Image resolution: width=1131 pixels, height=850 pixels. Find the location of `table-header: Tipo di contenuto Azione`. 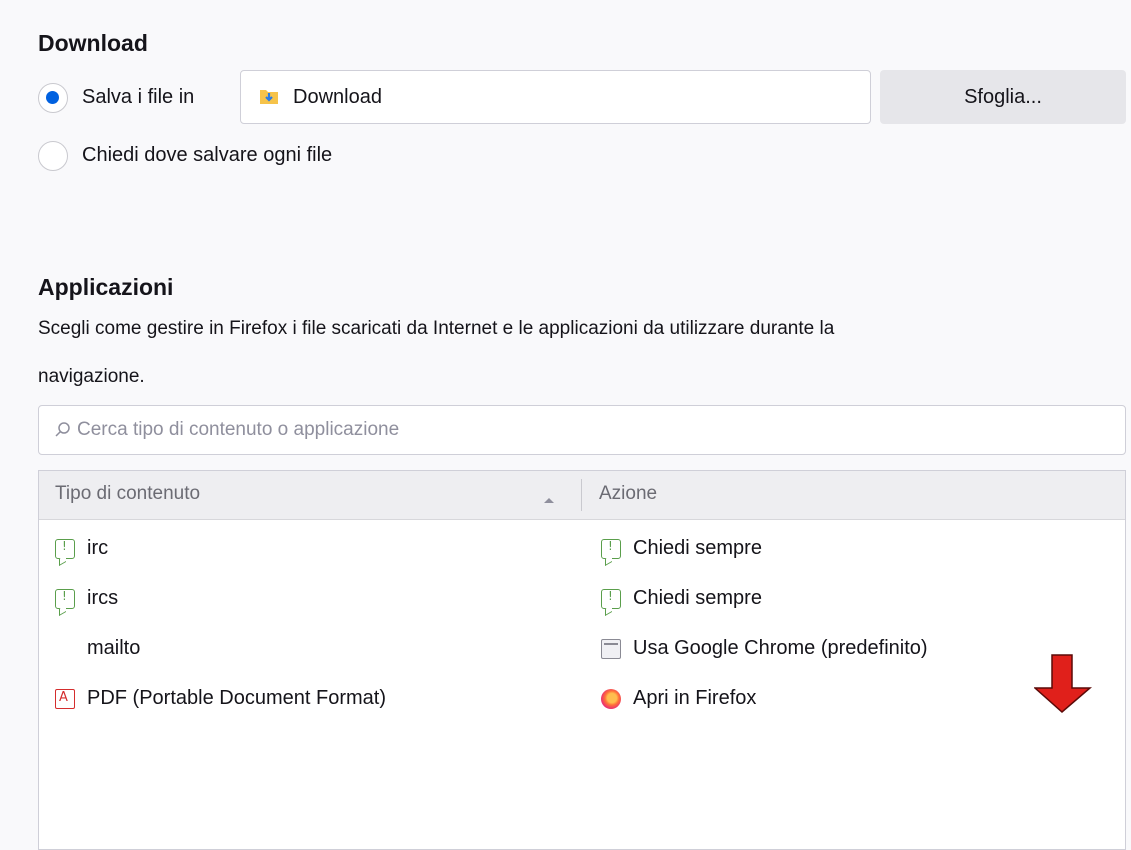

table-header: Tipo di contenuto Azione is located at coordinates (582, 495).